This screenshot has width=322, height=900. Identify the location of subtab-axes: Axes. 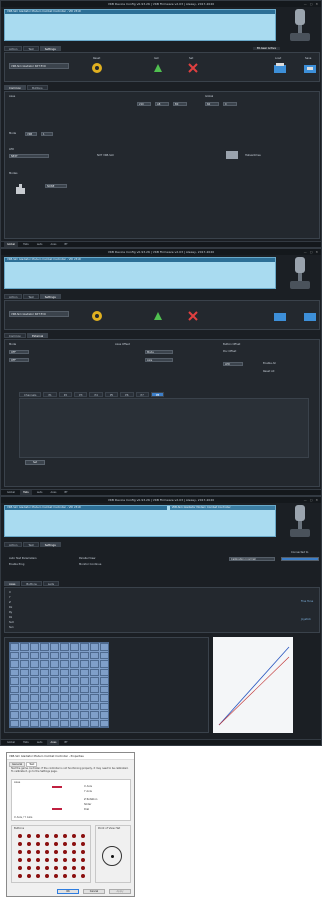
(12, 583).